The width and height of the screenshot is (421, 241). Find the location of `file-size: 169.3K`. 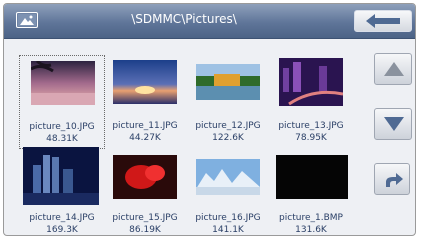

file-size: 169.3K is located at coordinates (62, 230).